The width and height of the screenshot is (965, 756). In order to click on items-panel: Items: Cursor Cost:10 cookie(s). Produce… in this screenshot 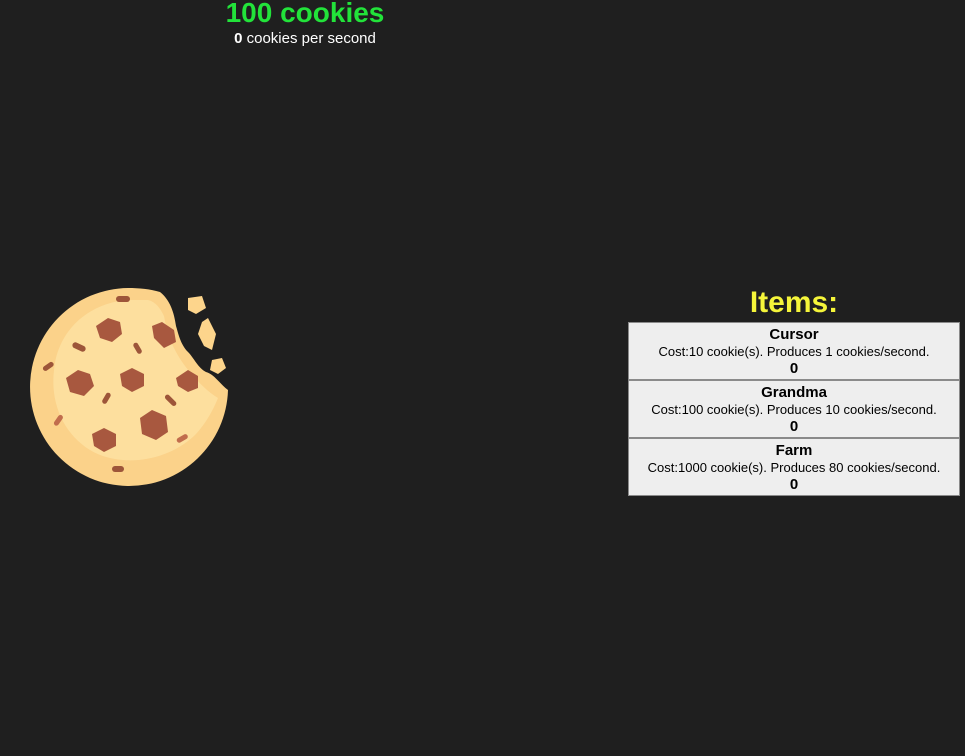, I will do `click(794, 390)`.